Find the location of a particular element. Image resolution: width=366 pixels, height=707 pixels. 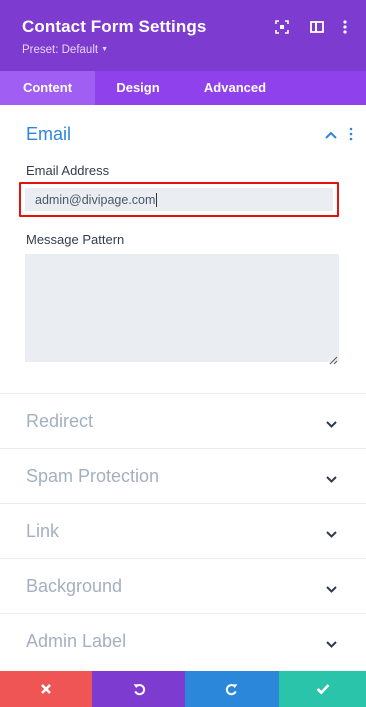

section-admin-label: Admin Label is located at coordinates (183, 641).